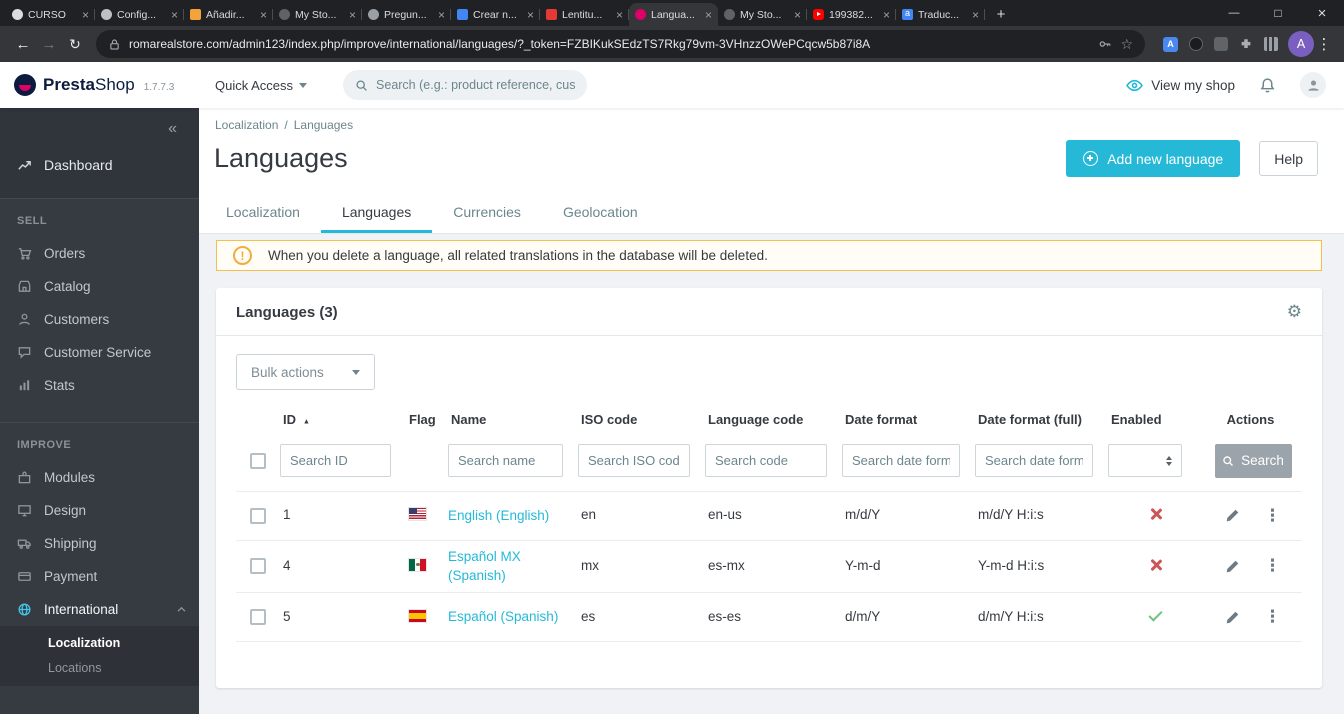 The image size is (1344, 714). What do you see at coordinates (1153, 158) in the screenshot?
I see `add-new-language-button: Add new language` at bounding box center [1153, 158].